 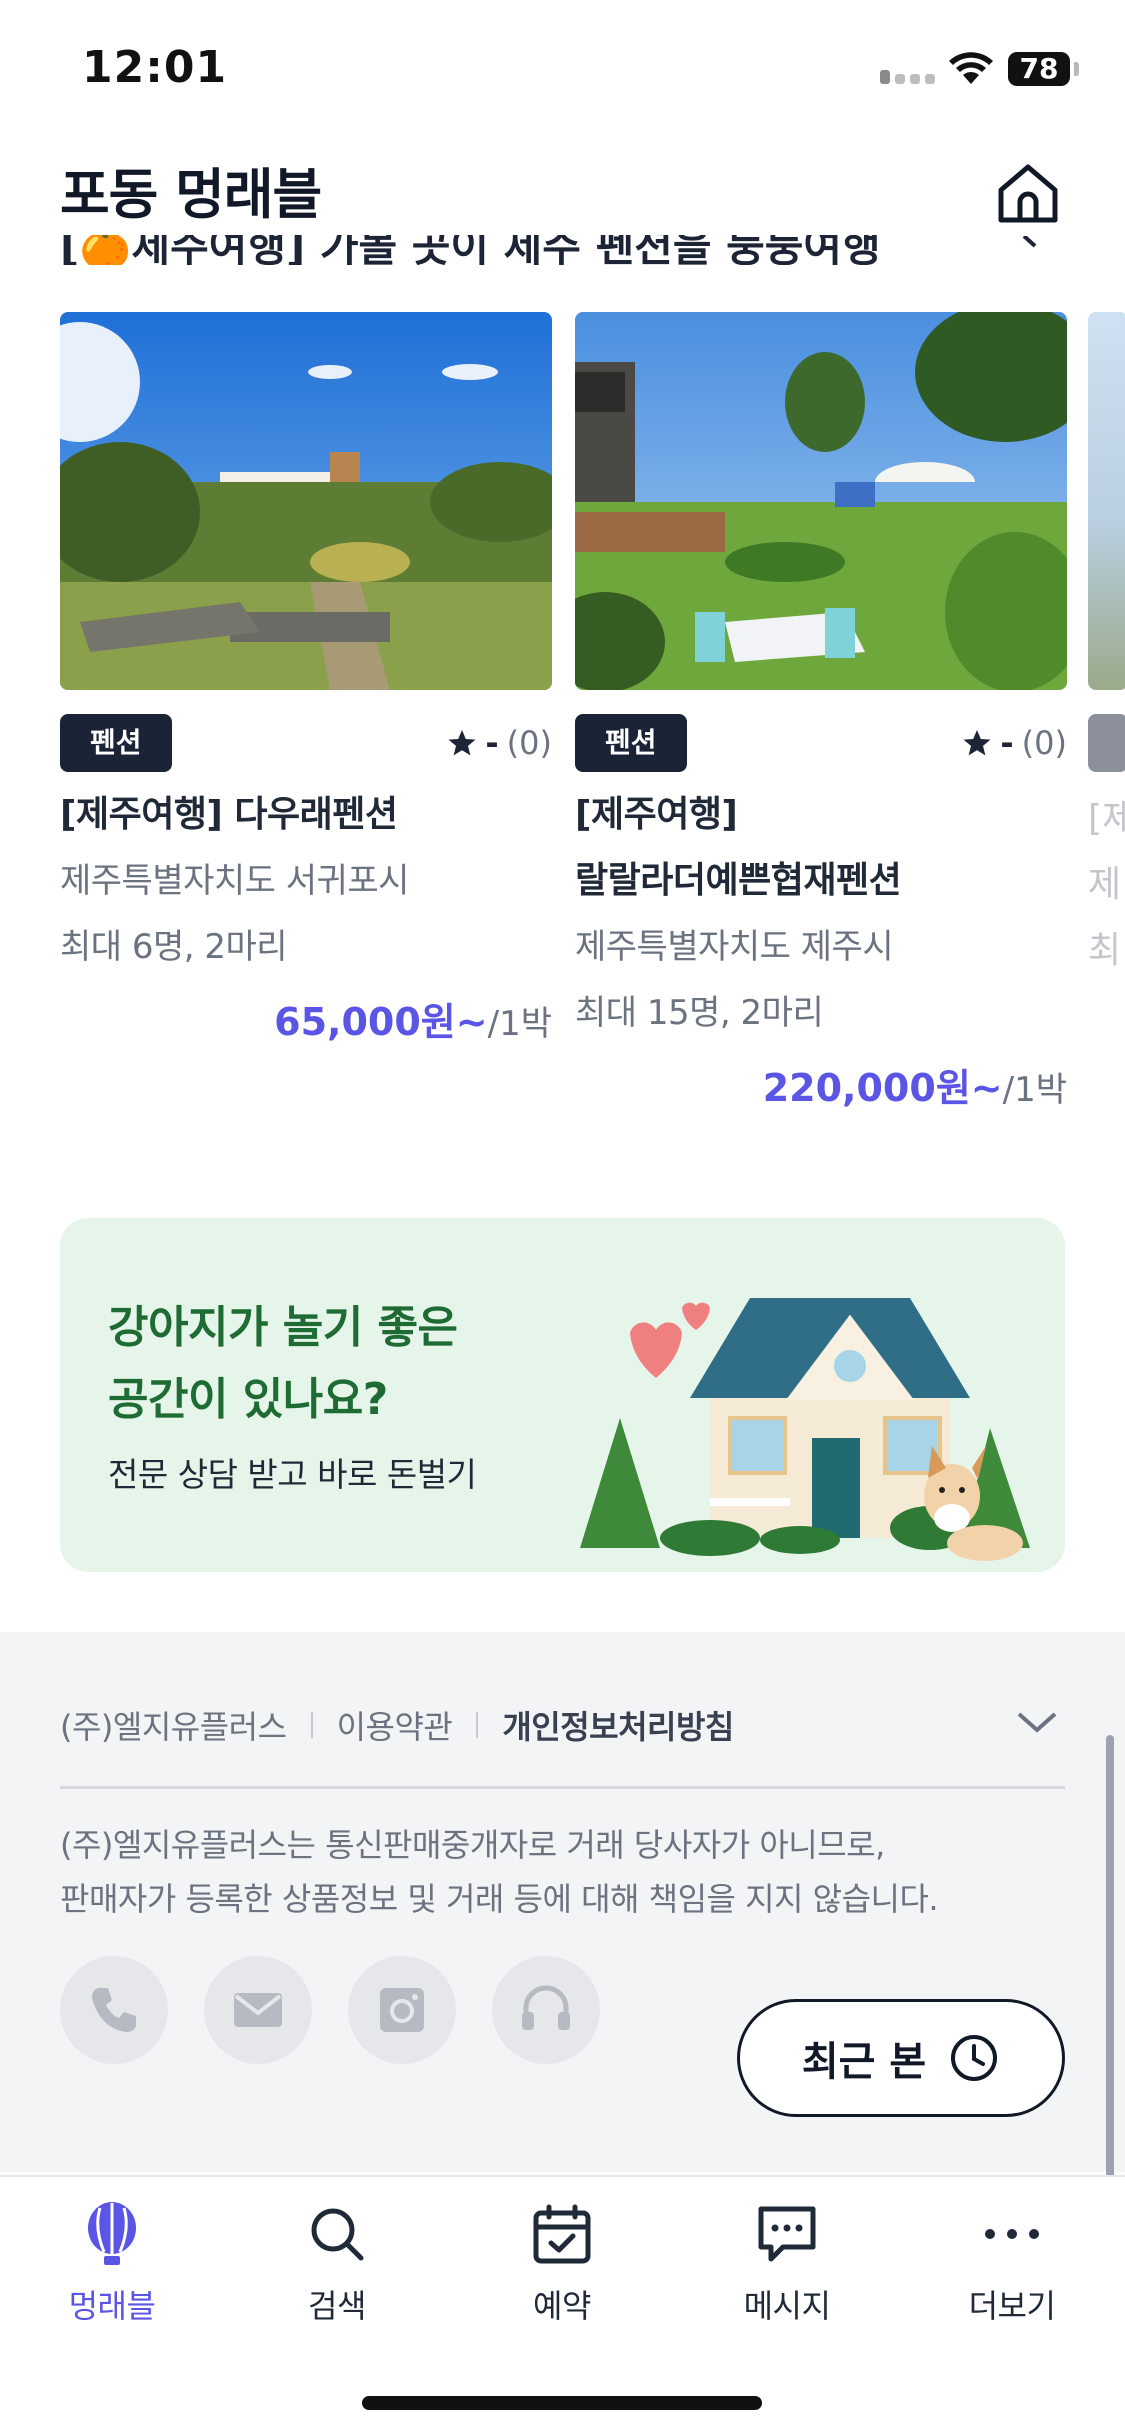 What do you see at coordinates (283, 1364) in the screenshot?
I see `promo-title: 강아지가 놀기 좋은 공간이 있나요?` at bounding box center [283, 1364].